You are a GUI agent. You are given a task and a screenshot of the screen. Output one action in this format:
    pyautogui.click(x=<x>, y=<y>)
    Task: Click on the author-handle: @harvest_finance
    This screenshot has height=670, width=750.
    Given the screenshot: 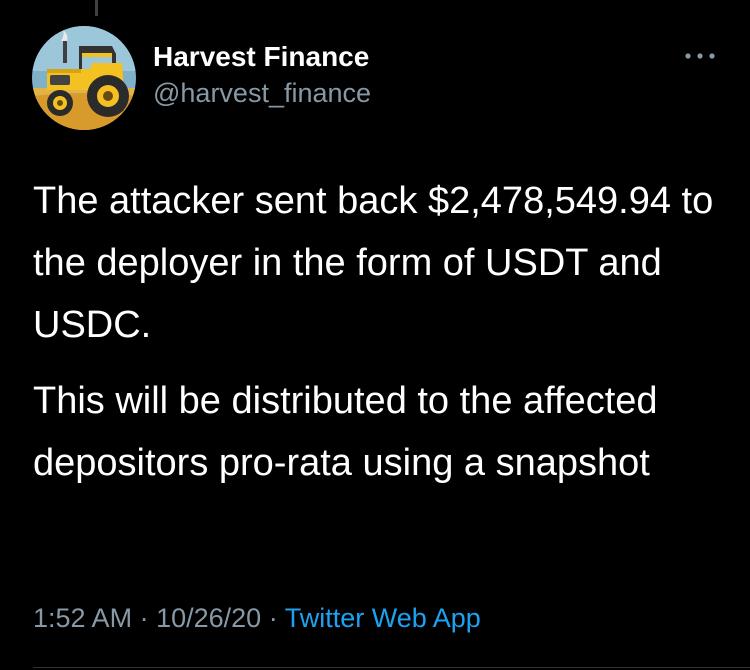 What is the action you would take?
    pyautogui.click(x=262, y=93)
    